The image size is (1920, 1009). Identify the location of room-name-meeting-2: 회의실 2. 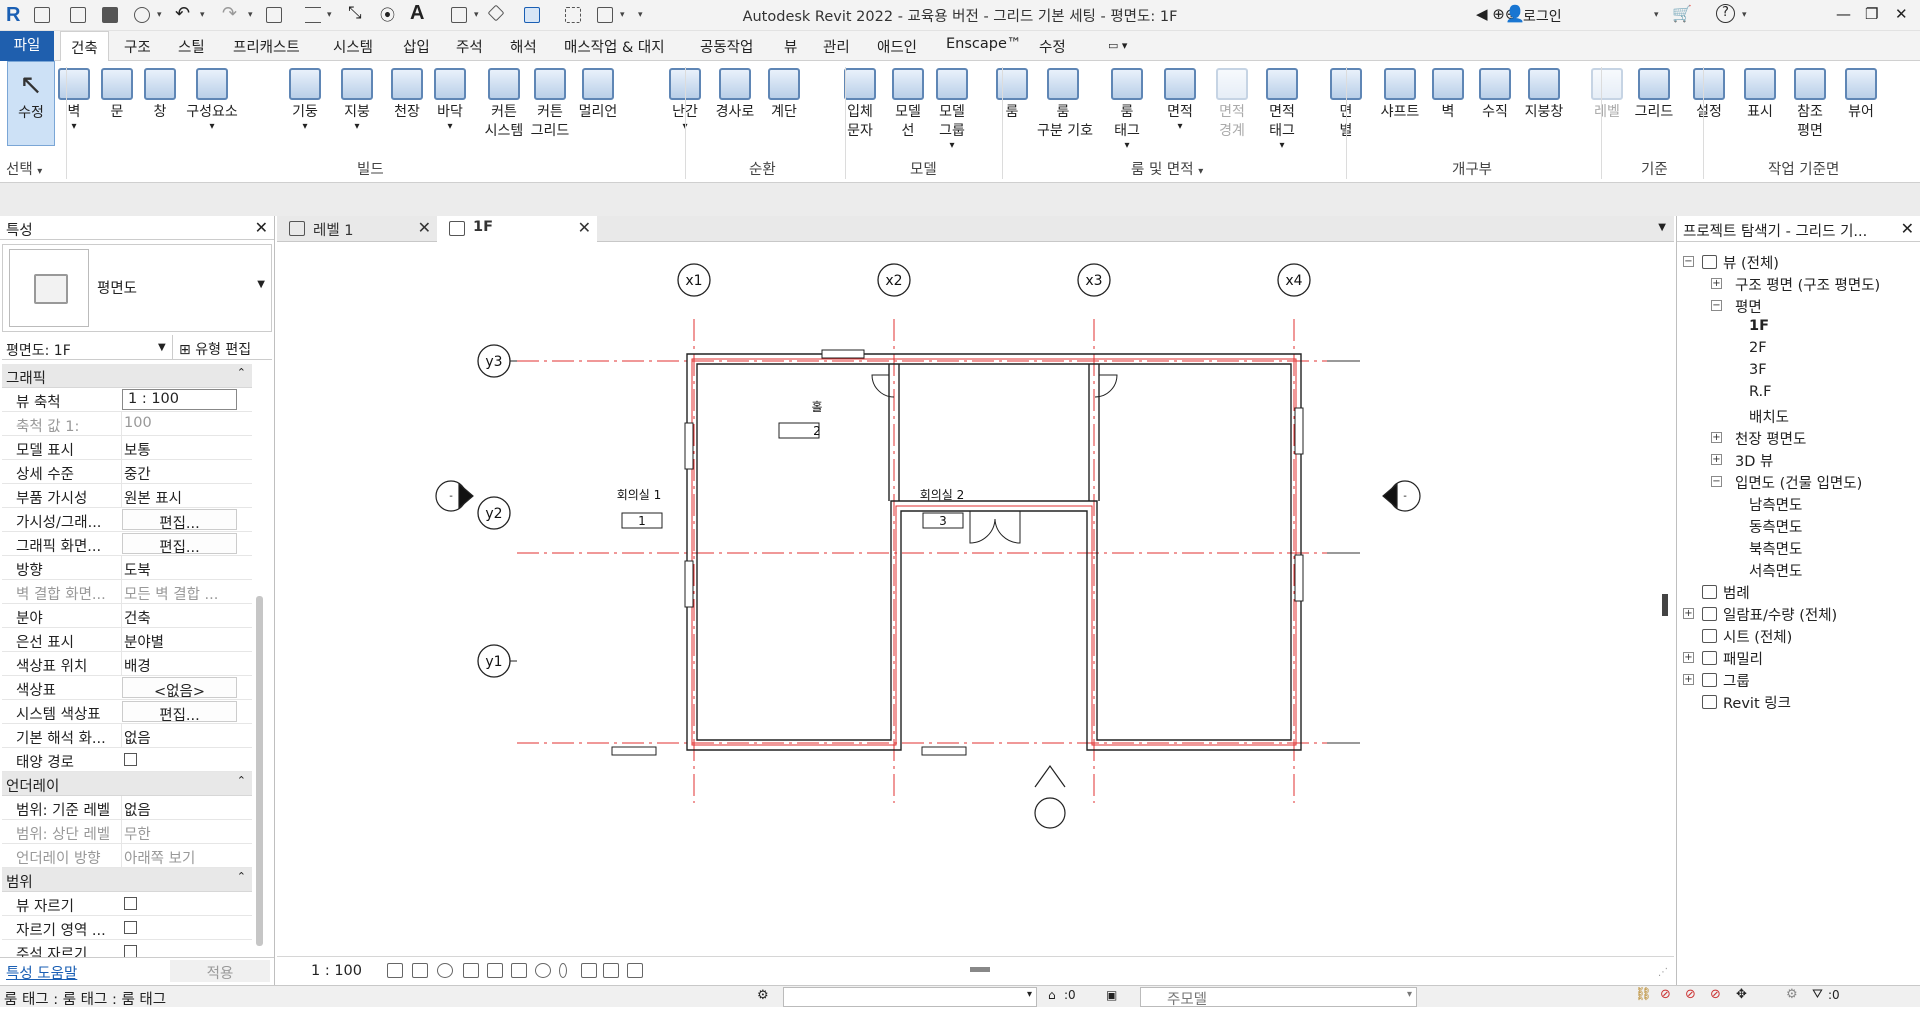
(942, 495).